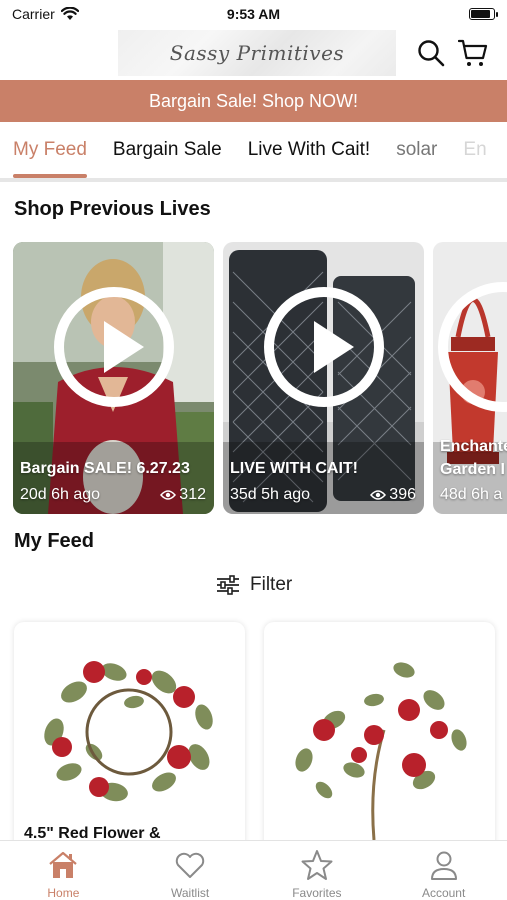  I want to click on nav-waitlist: Waitlist, so click(190, 870).